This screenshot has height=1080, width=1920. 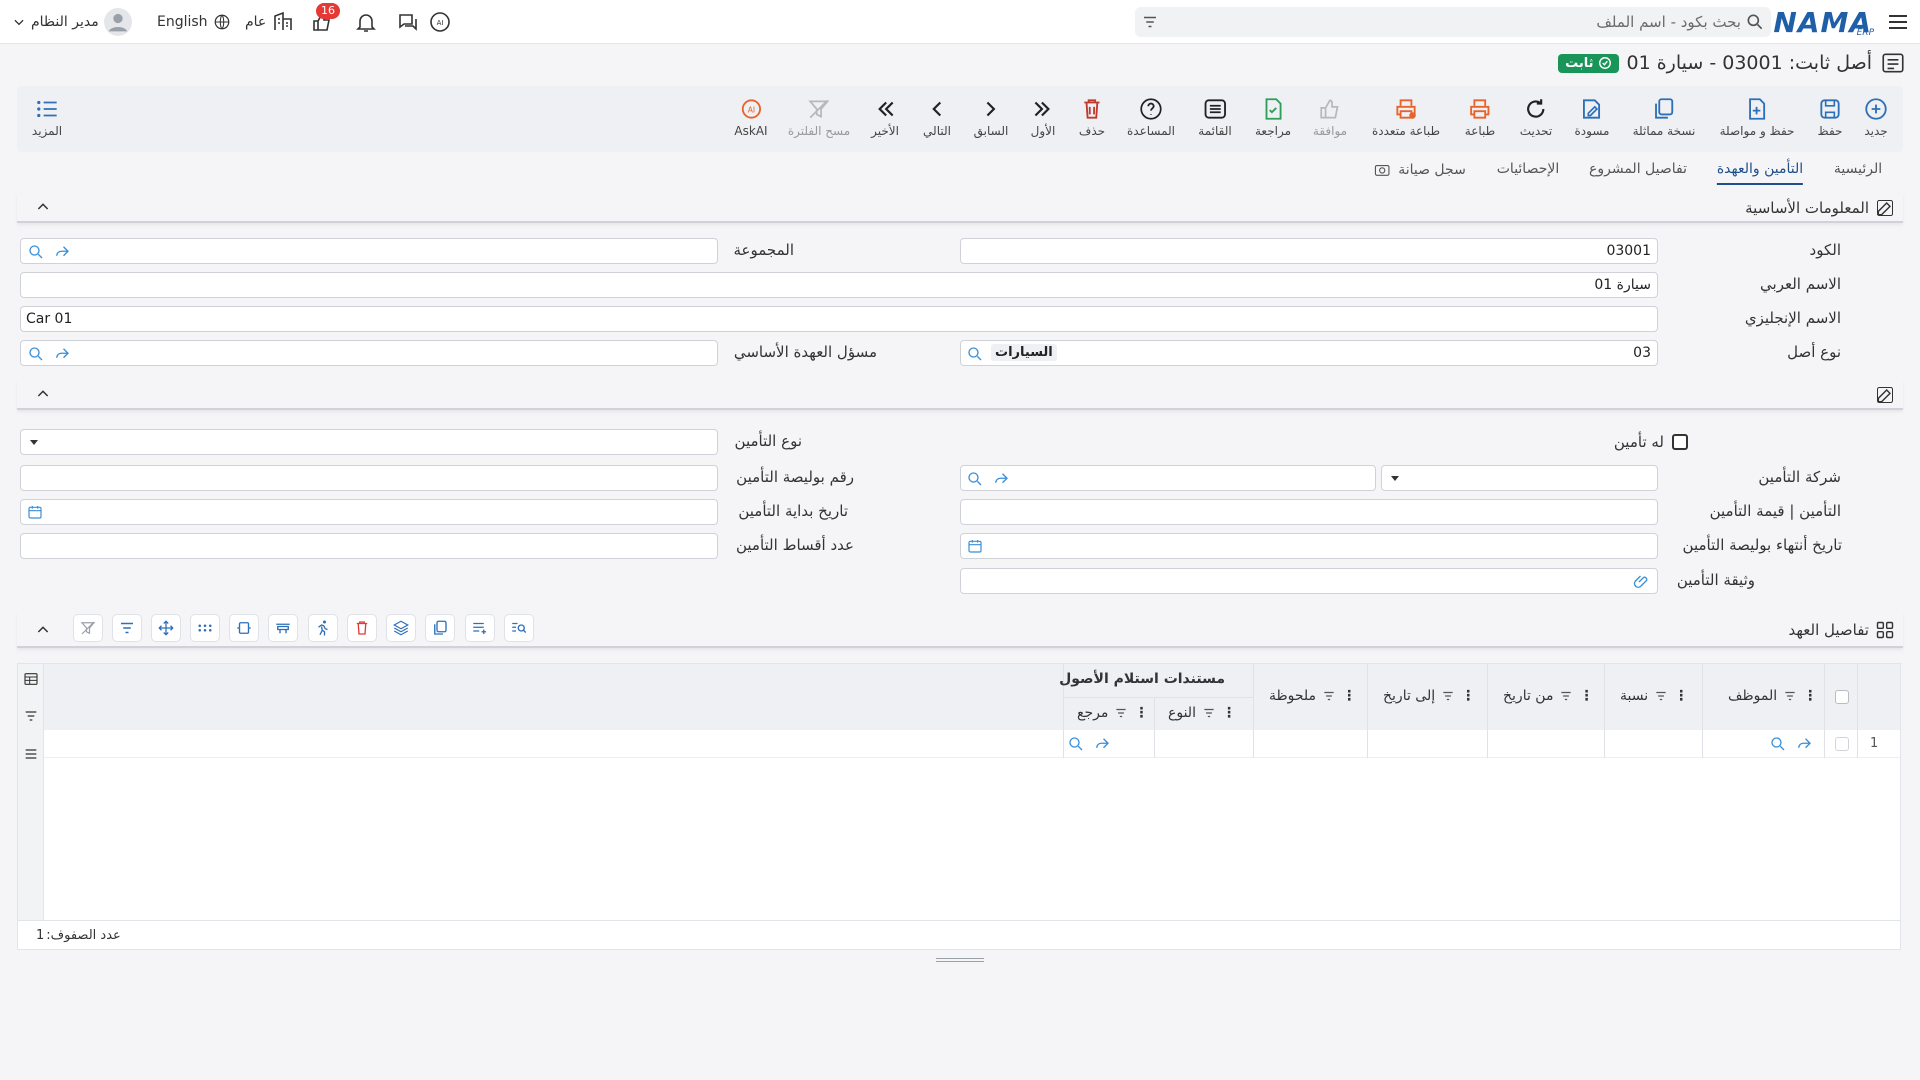 What do you see at coordinates (72, 22) in the screenshot?
I see `user-menu: مدير النظام` at bounding box center [72, 22].